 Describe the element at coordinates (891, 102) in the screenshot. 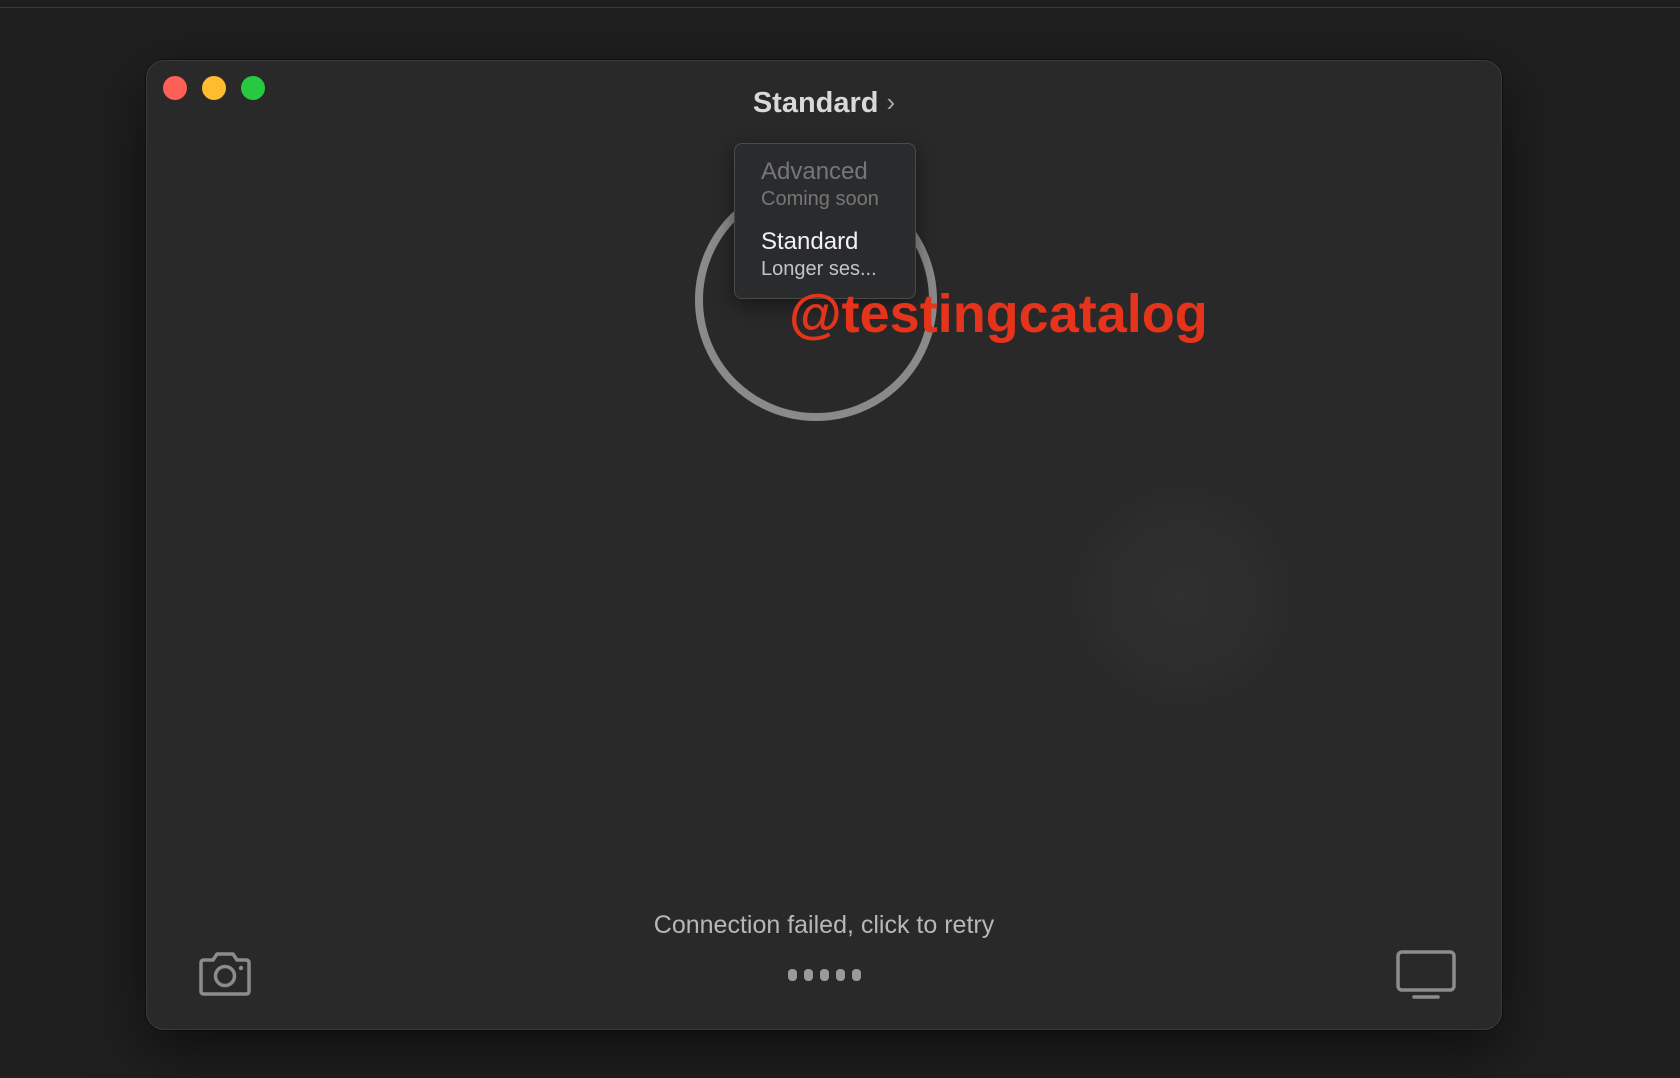

I see `chevron-right-icon: ›` at that location.